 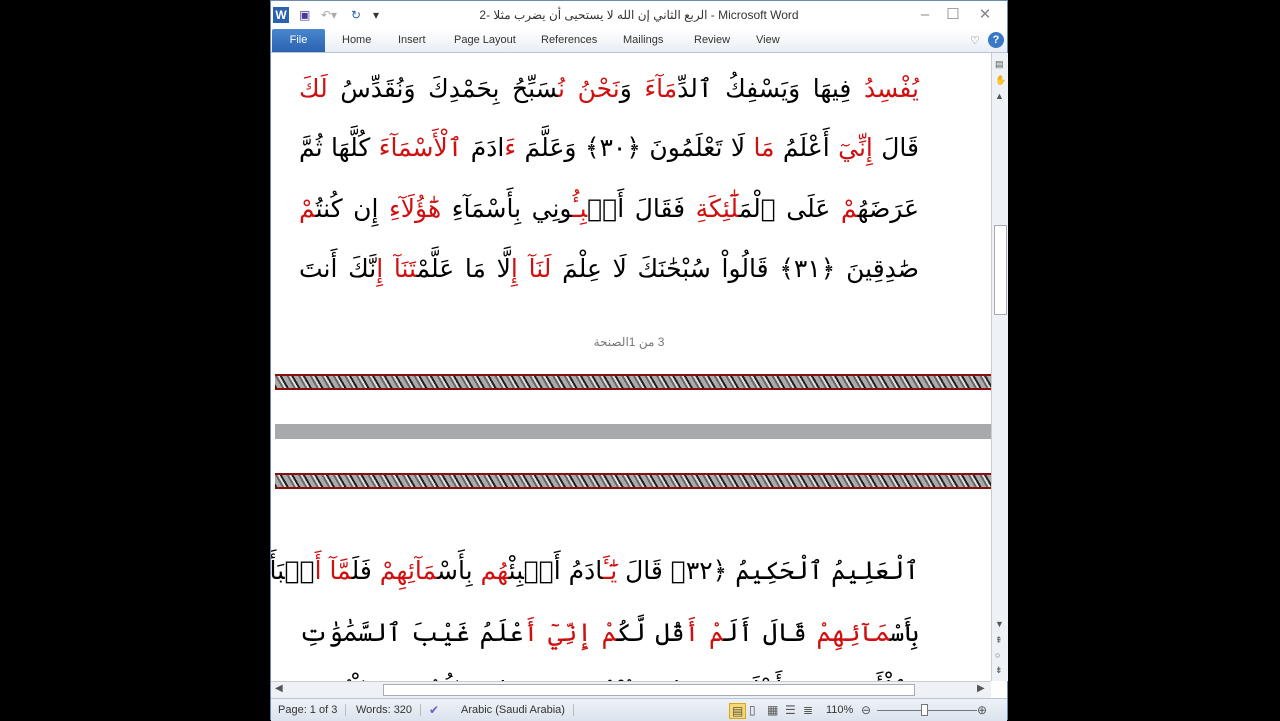 What do you see at coordinates (555, 570) in the screenshot?
I see `verse-segment: ادَمُ أَنۢبِئْ` at bounding box center [555, 570].